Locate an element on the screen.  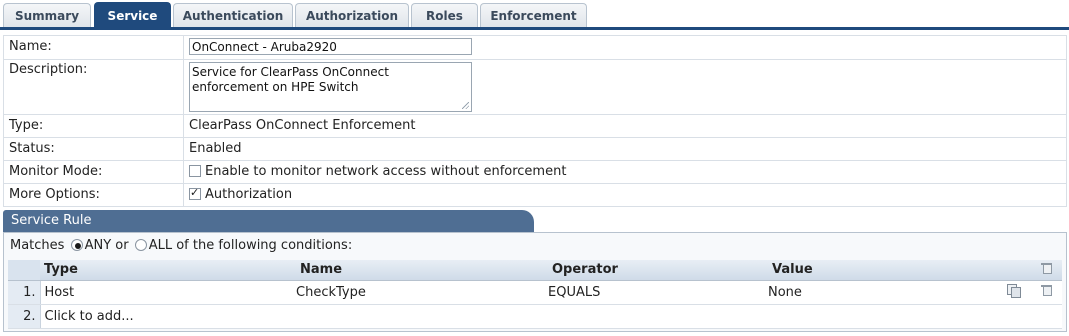
more-options-label: More Options: is located at coordinates (93, 195).